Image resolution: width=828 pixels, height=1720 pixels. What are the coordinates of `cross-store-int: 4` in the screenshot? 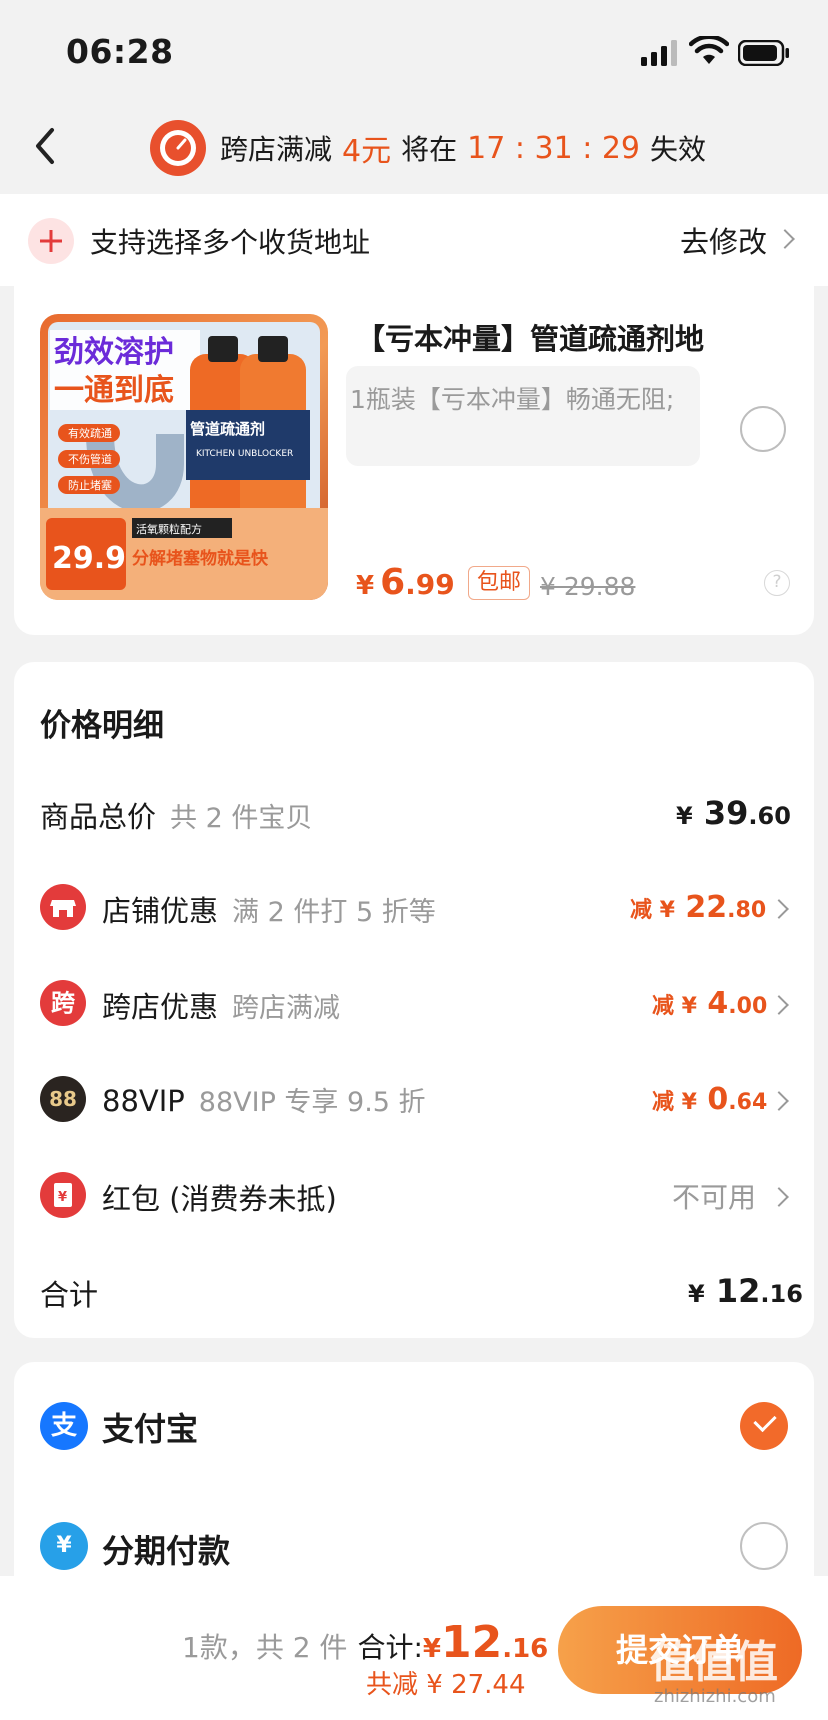 It's located at (718, 1003).